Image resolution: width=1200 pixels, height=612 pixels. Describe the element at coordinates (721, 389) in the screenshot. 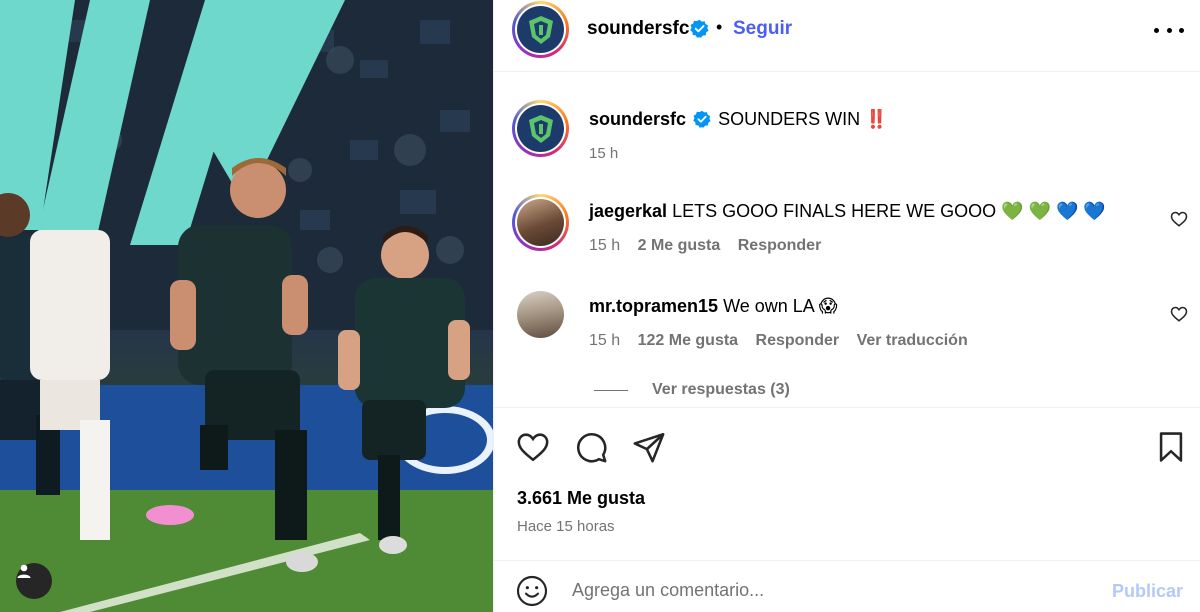

I see `view-replies-label: Ver respuestas (3)` at that location.